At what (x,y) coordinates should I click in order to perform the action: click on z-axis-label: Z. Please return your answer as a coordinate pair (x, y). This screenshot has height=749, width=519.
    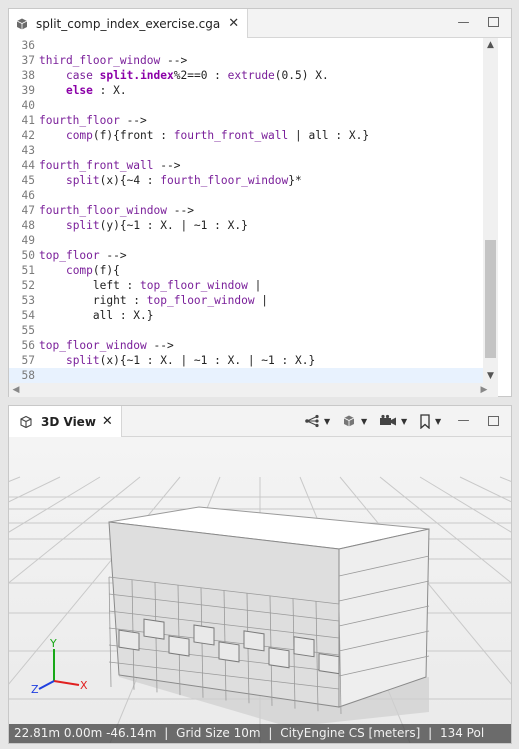
    Looking at the image, I should click on (35, 689).